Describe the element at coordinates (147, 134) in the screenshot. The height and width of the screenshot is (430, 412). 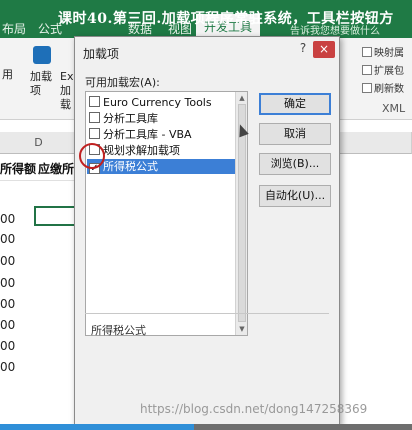
I see `addin-label: 分析工具库 - VBA` at that location.